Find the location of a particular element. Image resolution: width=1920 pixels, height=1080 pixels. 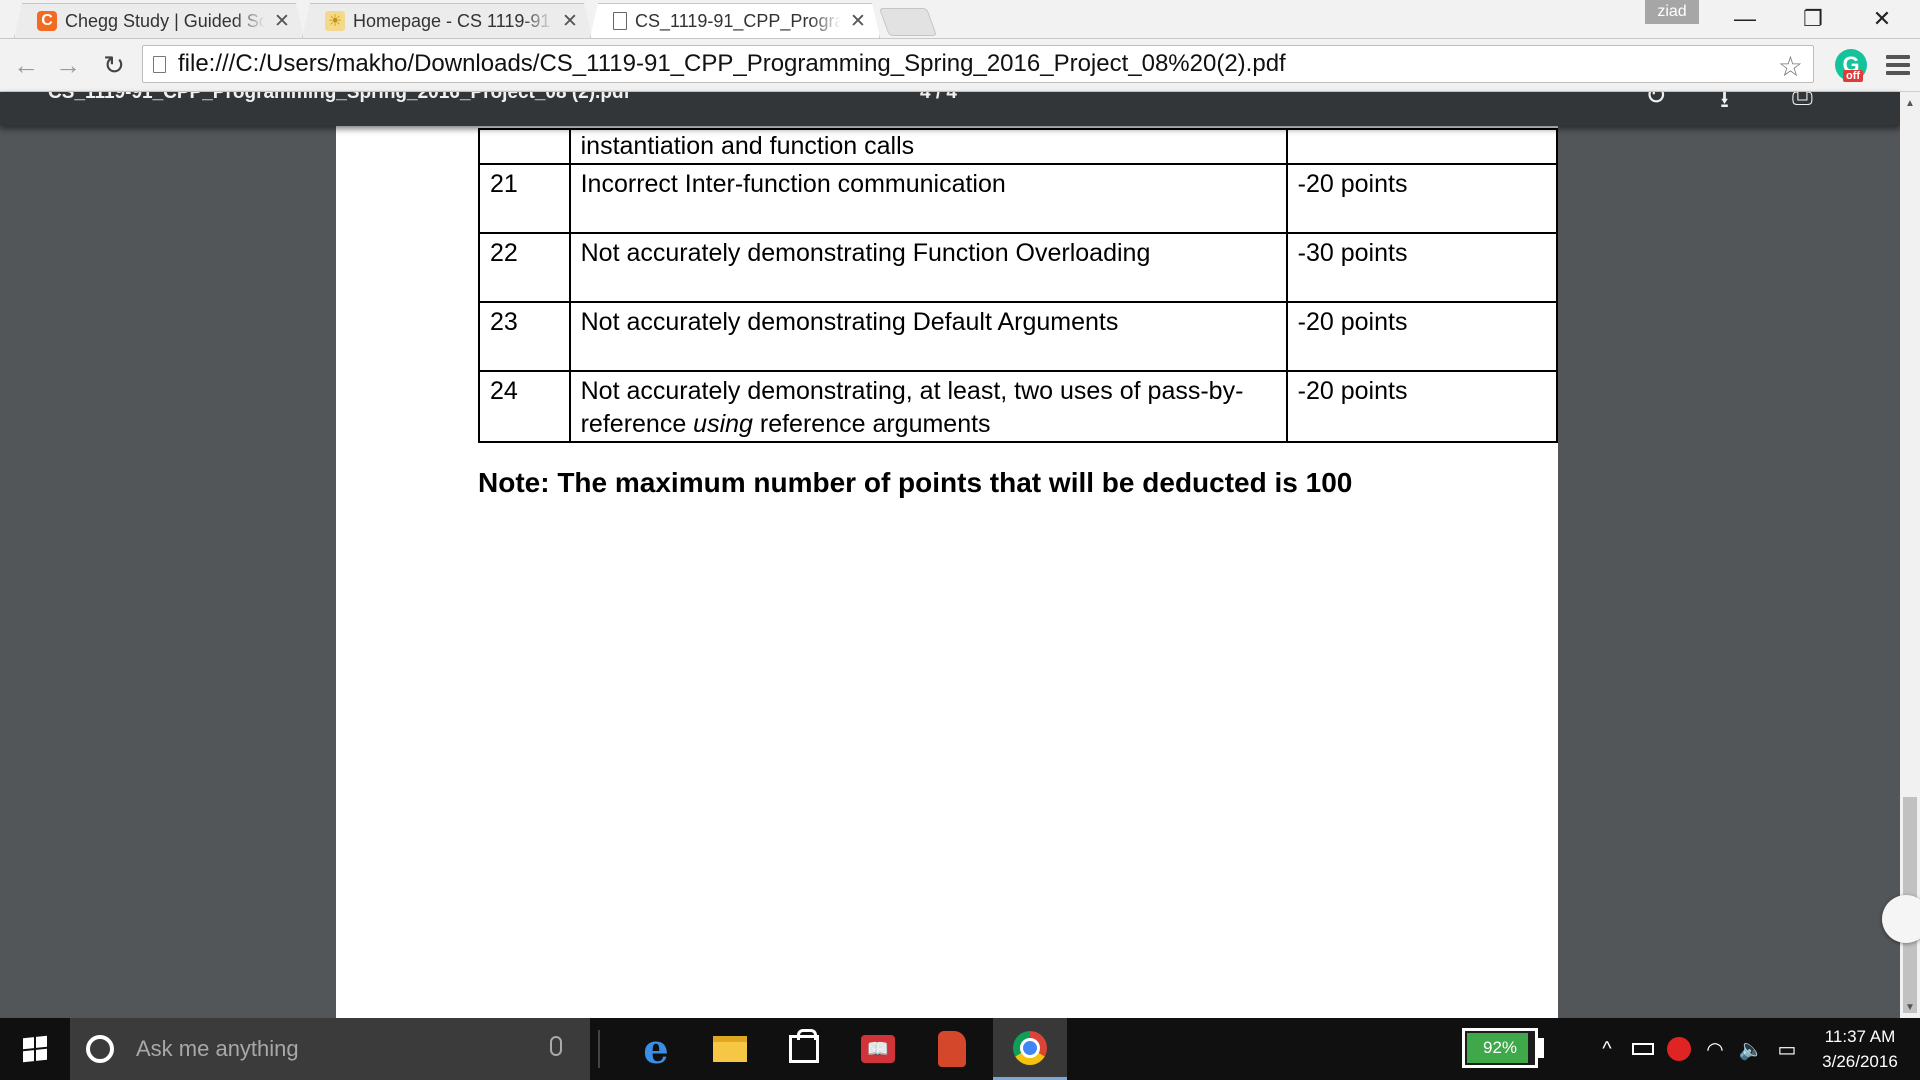

scroll-up-icon: ▲ is located at coordinates (1910, 103).